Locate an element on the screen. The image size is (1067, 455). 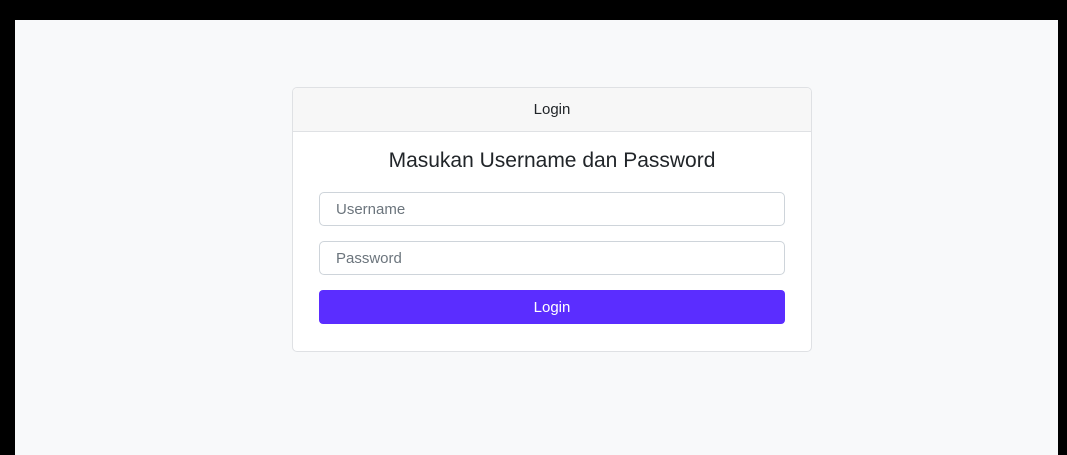
login-card-title: Masukan Username dan Password is located at coordinates (552, 160).